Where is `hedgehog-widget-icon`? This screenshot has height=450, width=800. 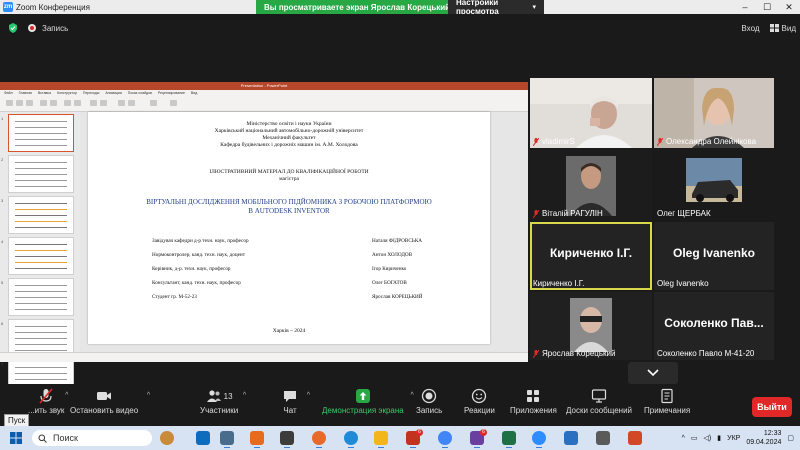 hedgehog-widget-icon is located at coordinates (167, 438).